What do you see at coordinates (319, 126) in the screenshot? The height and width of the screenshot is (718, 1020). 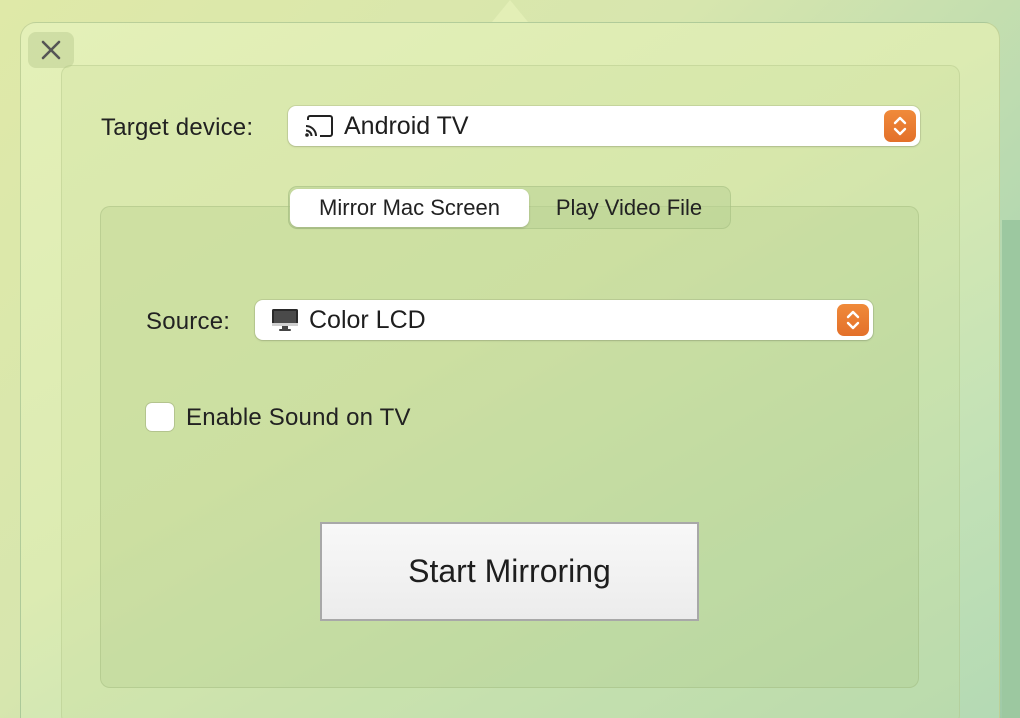 I see `cast-icon` at bounding box center [319, 126].